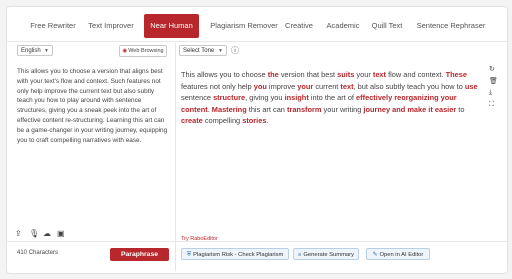  Describe the element at coordinates (254, 120) in the screenshot. I see `changed-word: stories` at that location.